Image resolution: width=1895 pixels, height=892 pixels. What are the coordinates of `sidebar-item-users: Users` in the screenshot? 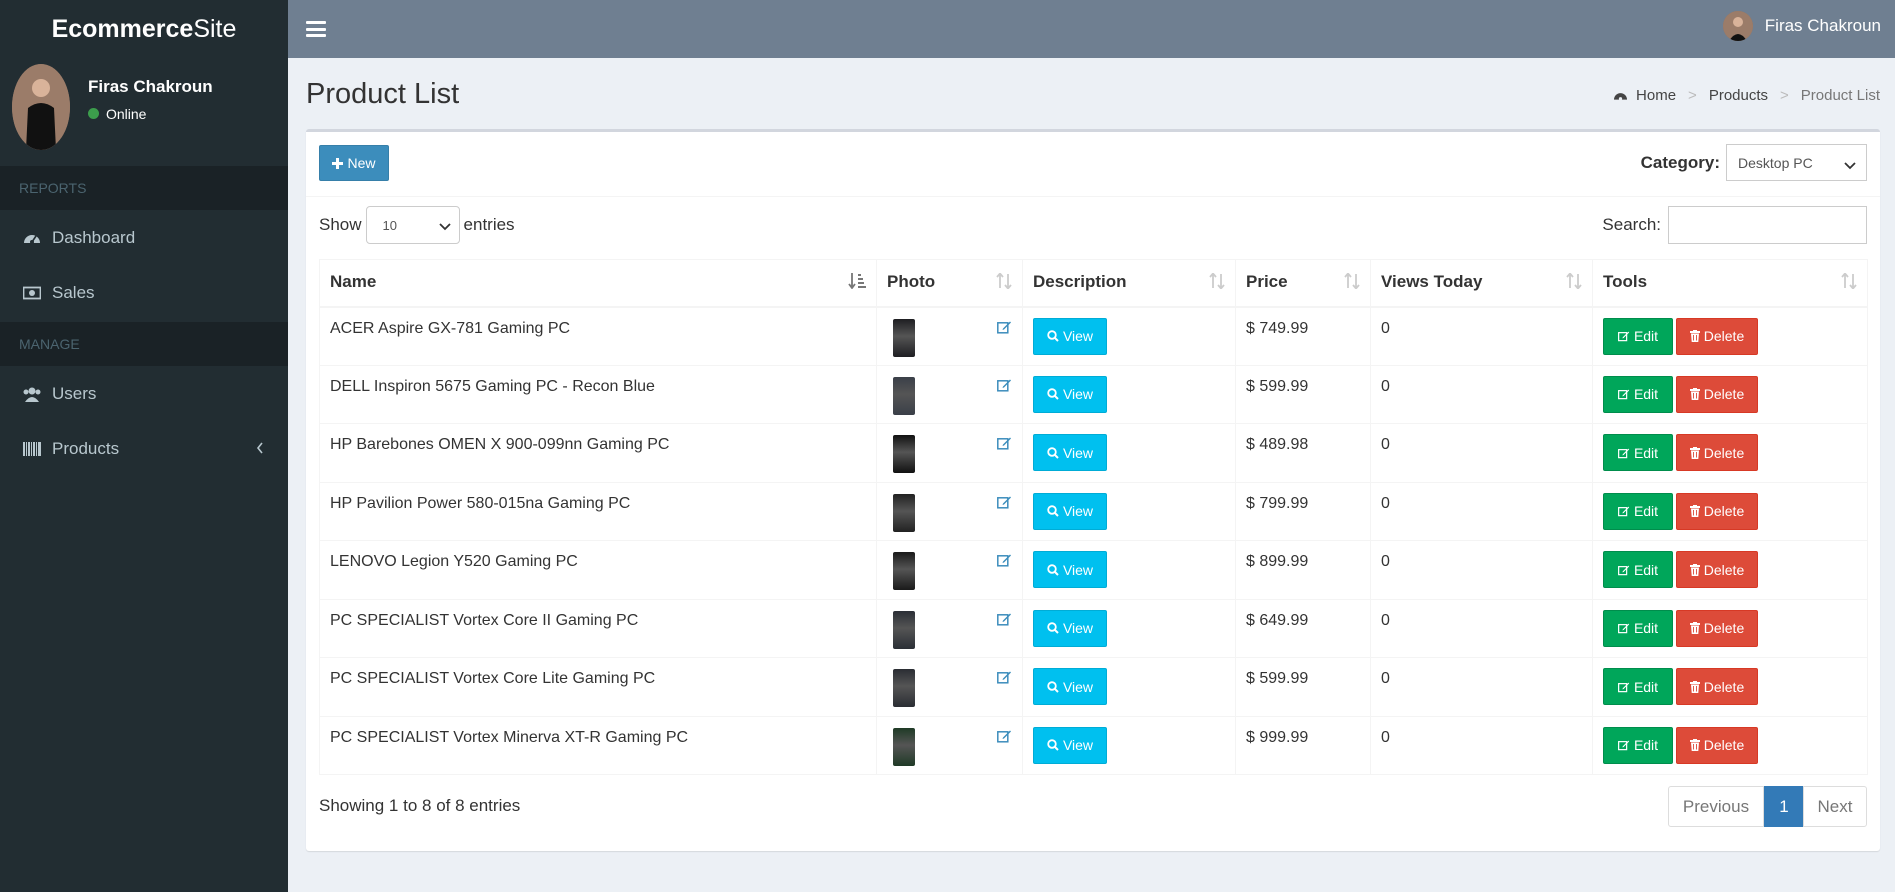 It's located at (144, 393).